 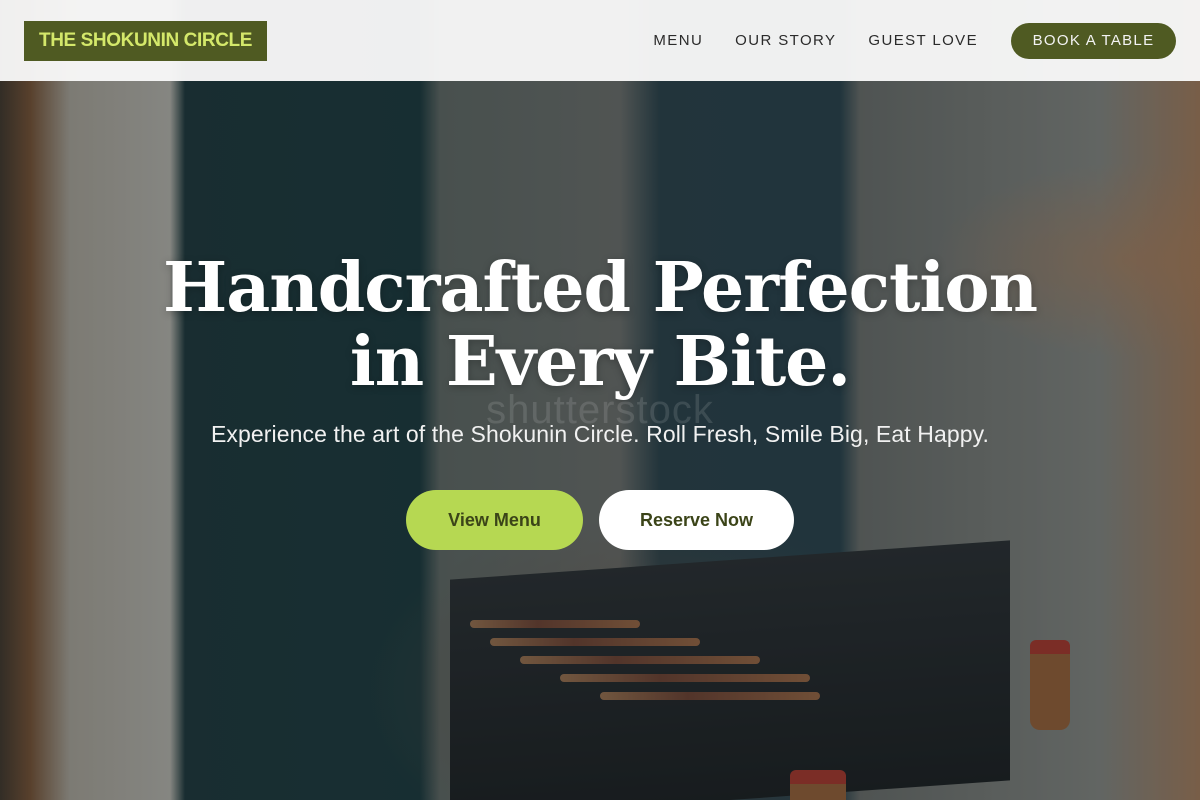 I want to click on hero-headline-line-2: in Every Bite., so click(x=600, y=362).